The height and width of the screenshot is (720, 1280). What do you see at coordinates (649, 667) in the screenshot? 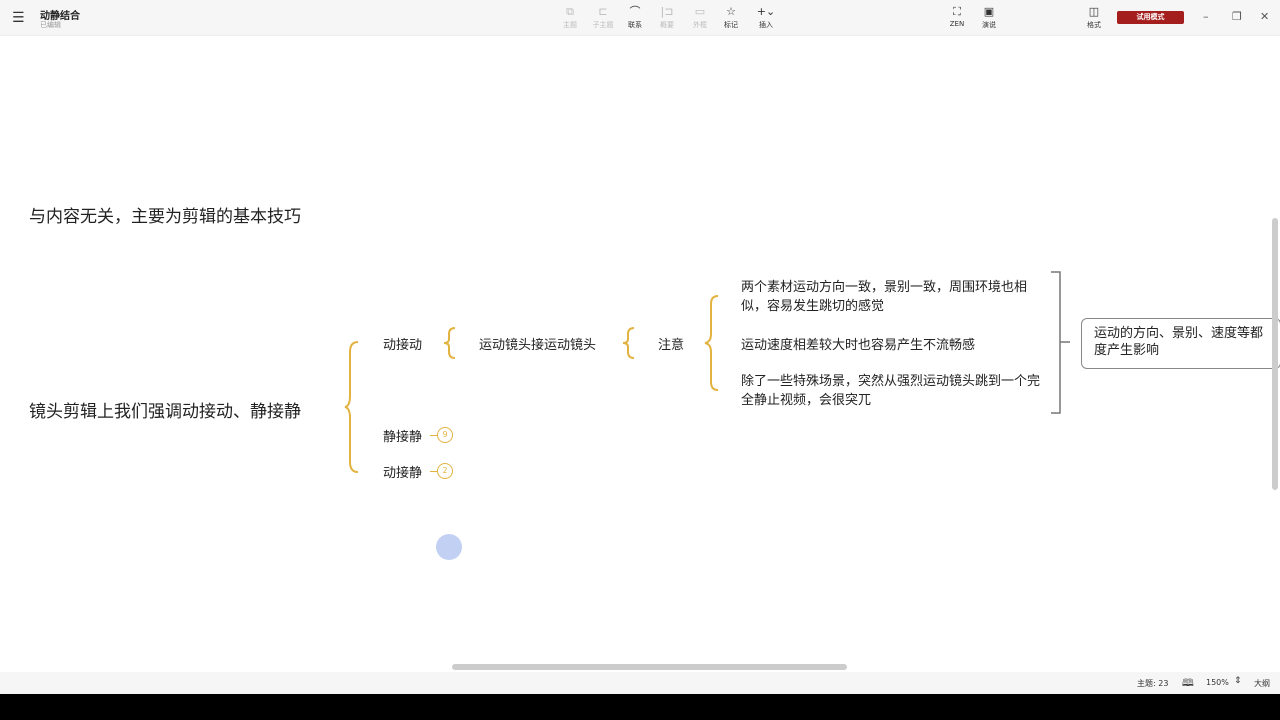
I see `horizontal-scrollbar` at bounding box center [649, 667].